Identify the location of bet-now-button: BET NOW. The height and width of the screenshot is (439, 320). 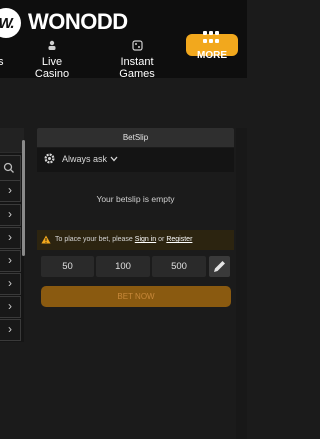
(136, 296).